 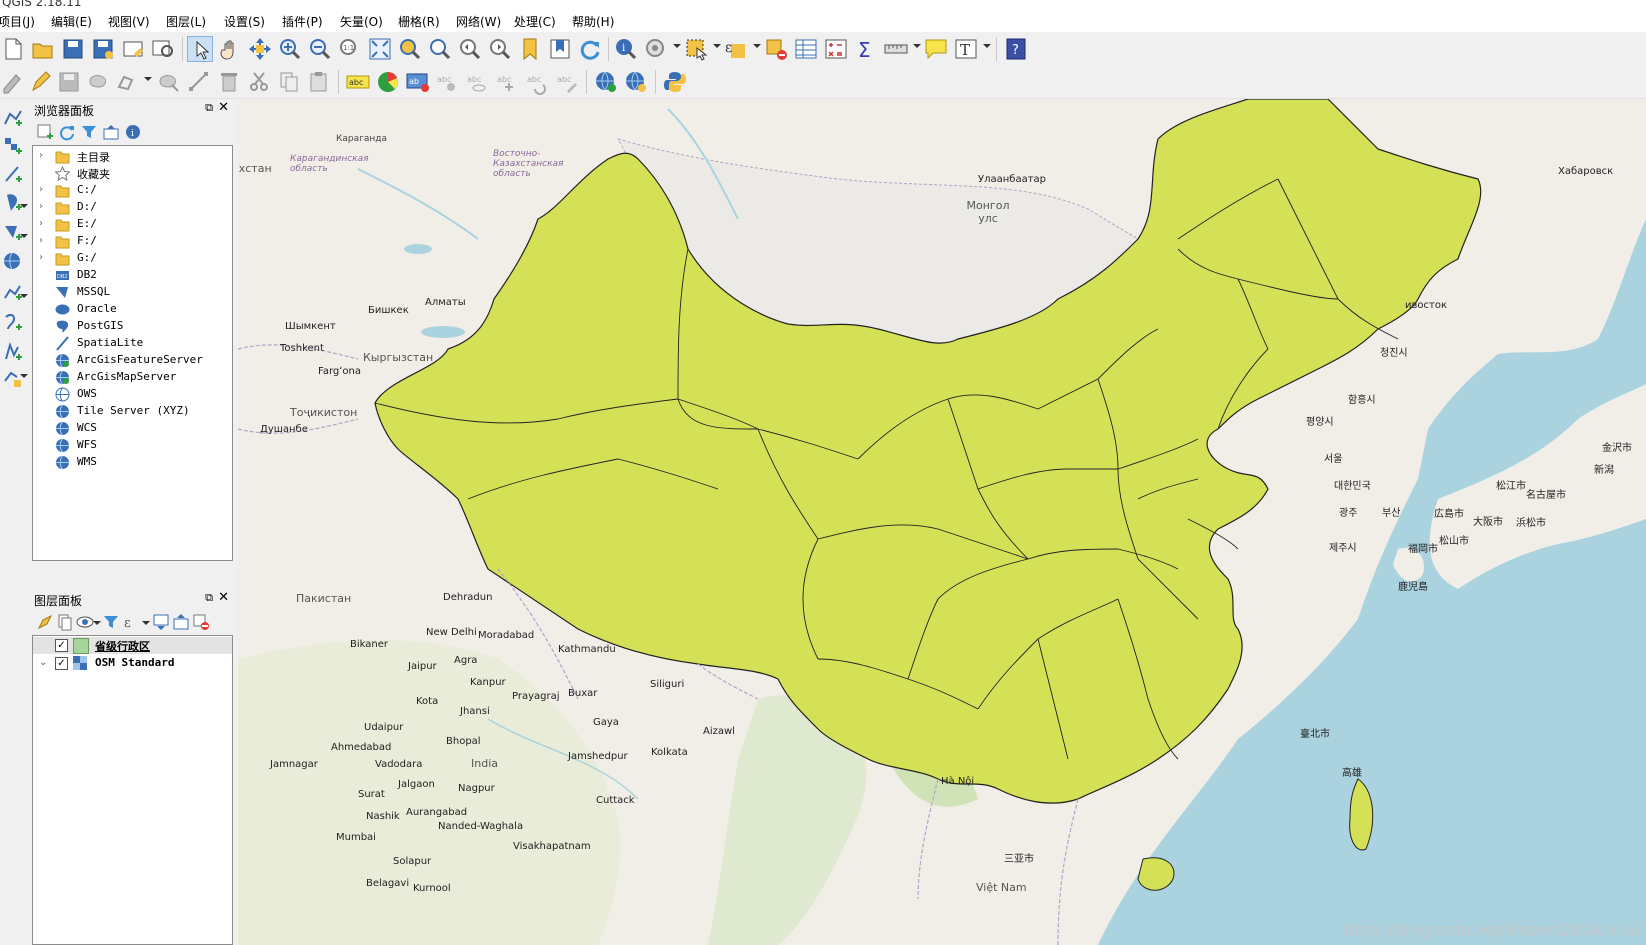 I want to click on browser-item-drive-e: › E:/, so click(x=132, y=224).